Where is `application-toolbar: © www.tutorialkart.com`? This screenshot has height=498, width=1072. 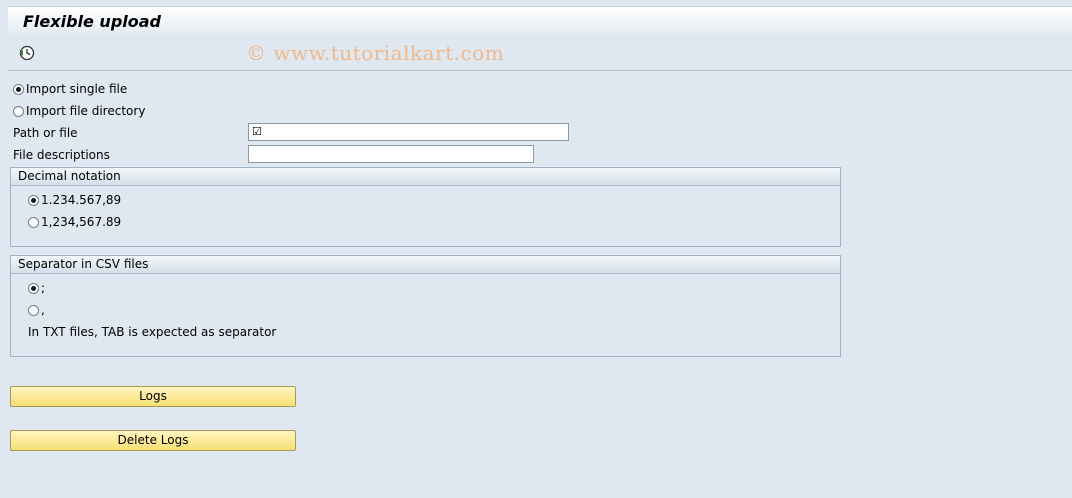
application-toolbar: © www.tutorialkart.com is located at coordinates (540, 54).